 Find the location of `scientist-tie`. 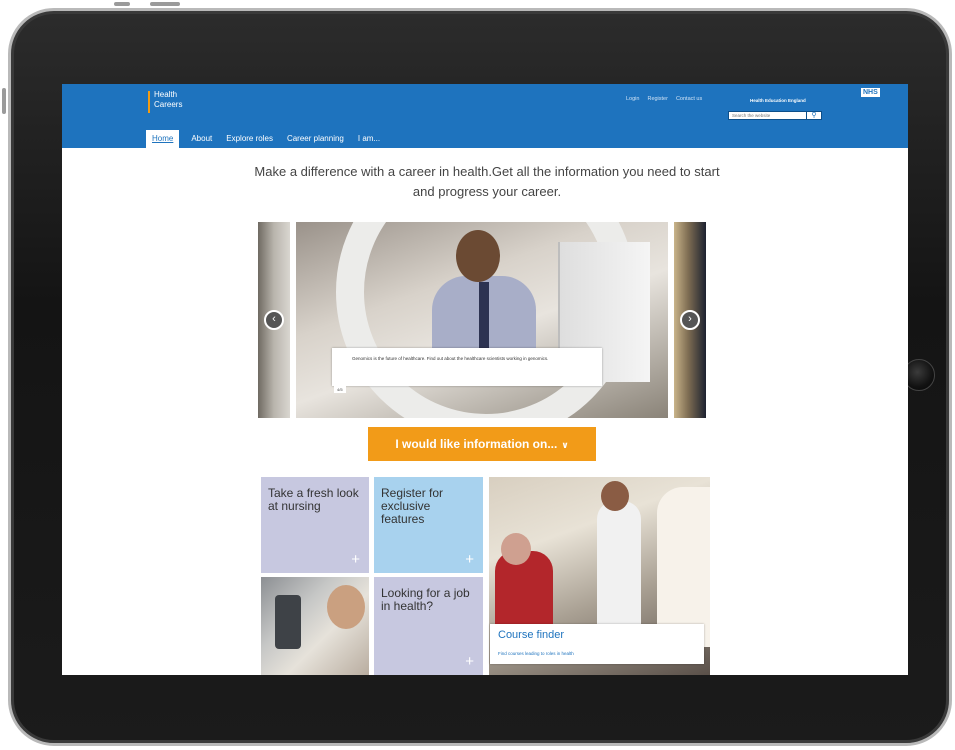

scientist-tie is located at coordinates (484, 317).